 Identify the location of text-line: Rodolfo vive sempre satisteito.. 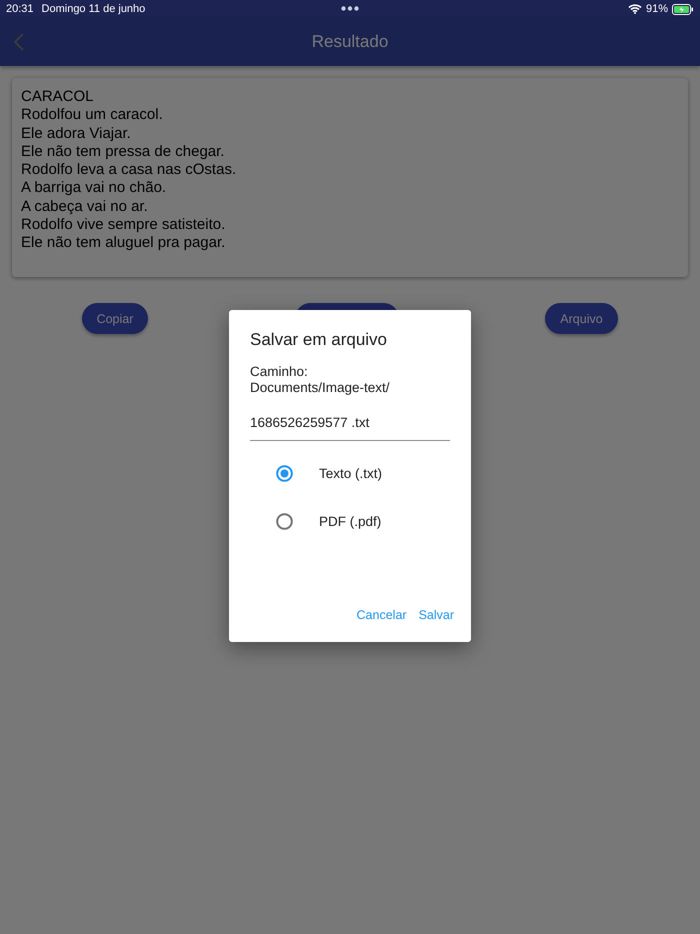
(123, 225).